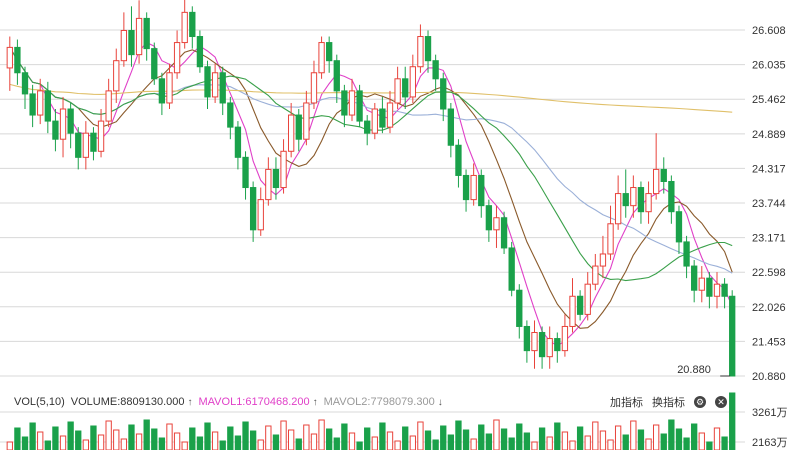 Image resolution: width=800 pixels, height=450 pixels. Describe the element at coordinates (721, 402) in the screenshot. I see `close-icon: ✕` at that location.